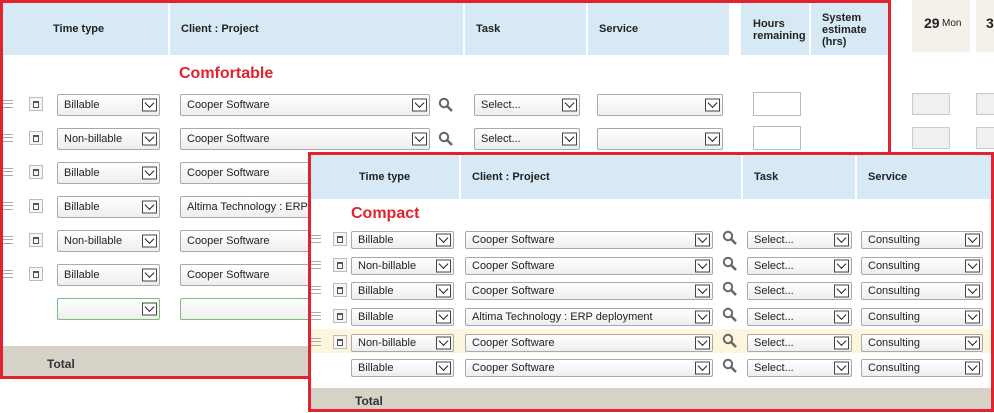 The height and width of the screenshot is (413, 994). Describe the element at coordinates (766, 177) in the screenshot. I see `header-task: Task` at that location.